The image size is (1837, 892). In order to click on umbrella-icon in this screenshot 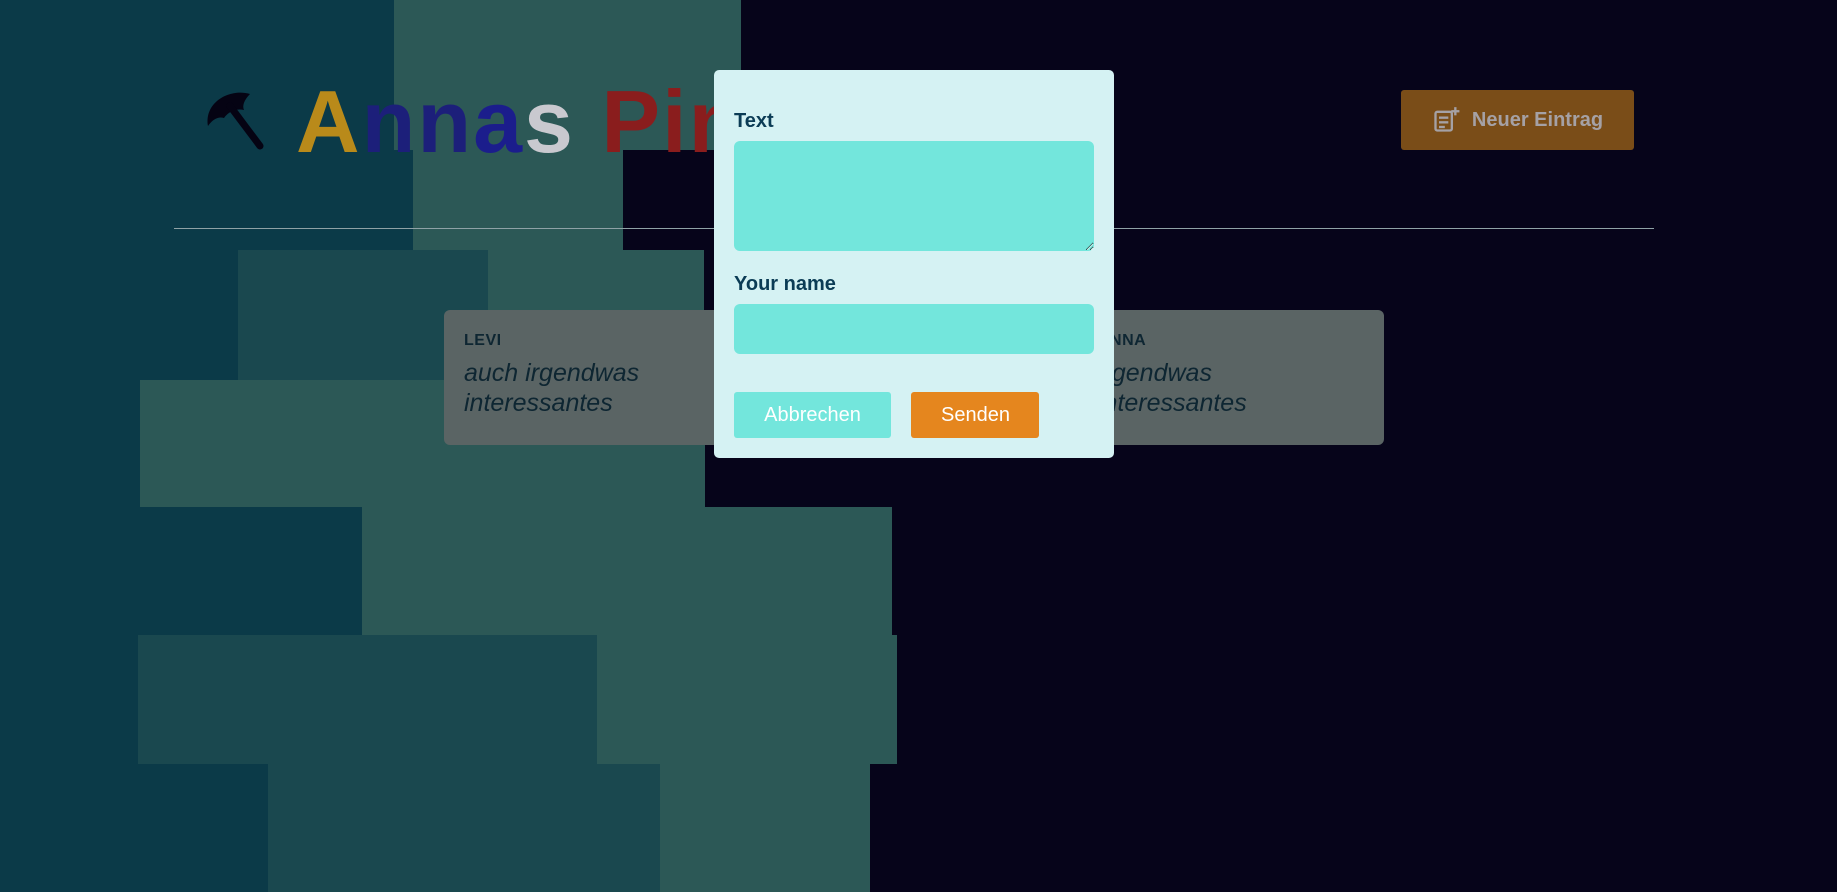, I will do `click(235, 121)`.